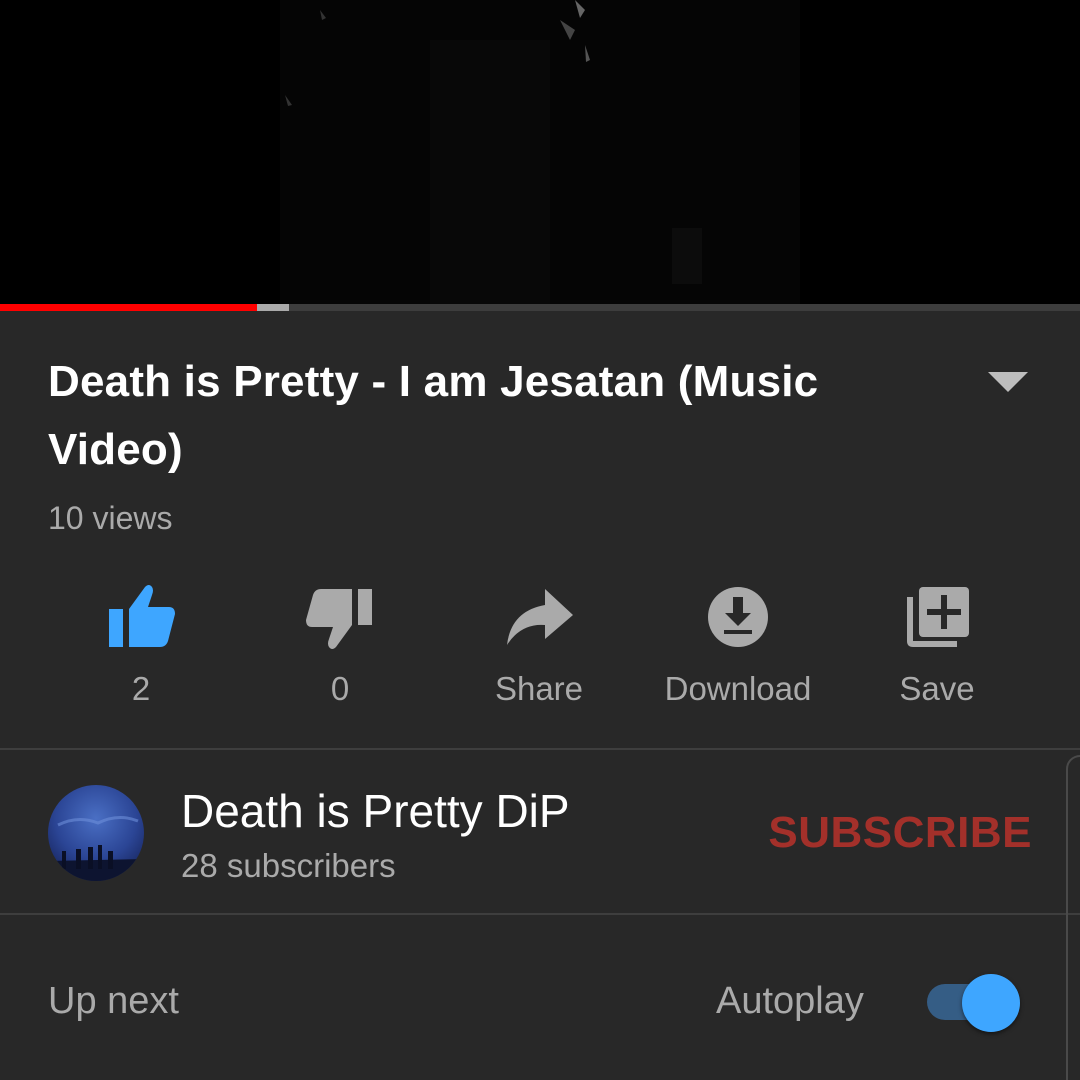  I want to click on autoplay-toggle, so click(974, 1003).